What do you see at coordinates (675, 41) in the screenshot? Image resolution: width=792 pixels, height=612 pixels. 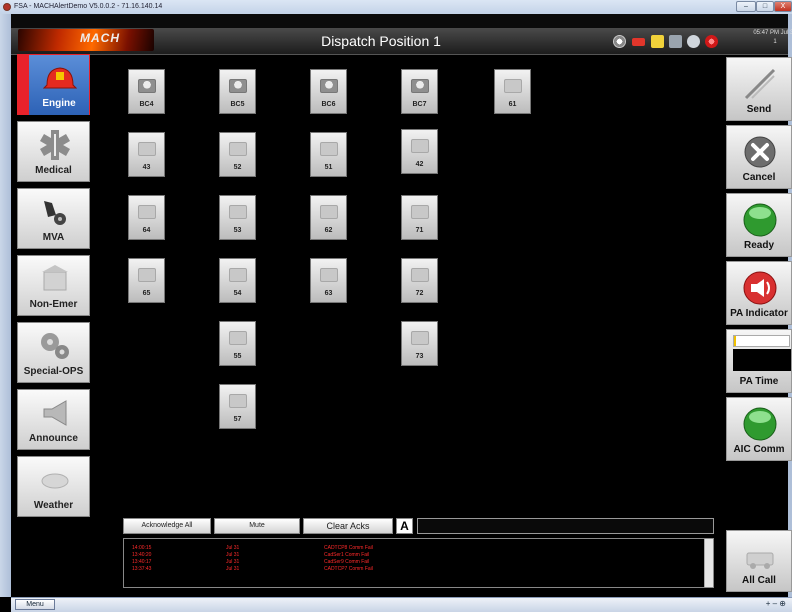 I see `document-icon` at bounding box center [675, 41].